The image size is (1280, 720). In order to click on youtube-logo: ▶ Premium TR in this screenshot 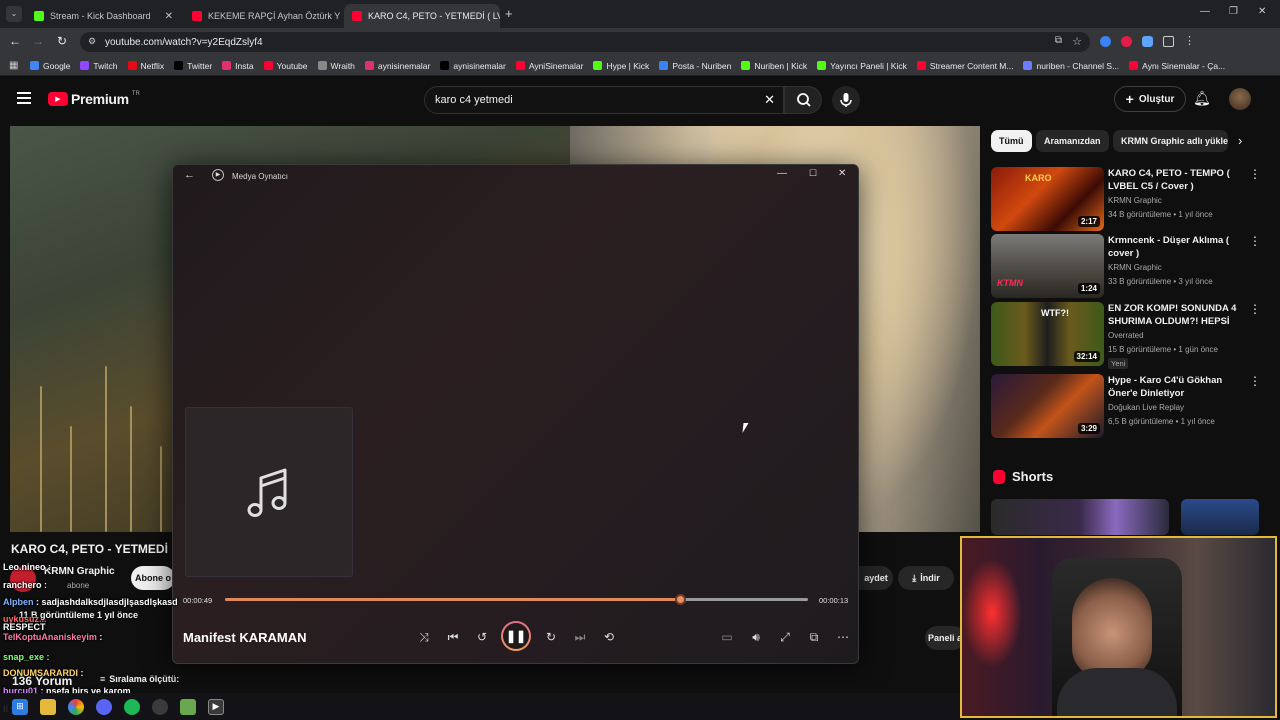, I will do `click(94, 99)`.